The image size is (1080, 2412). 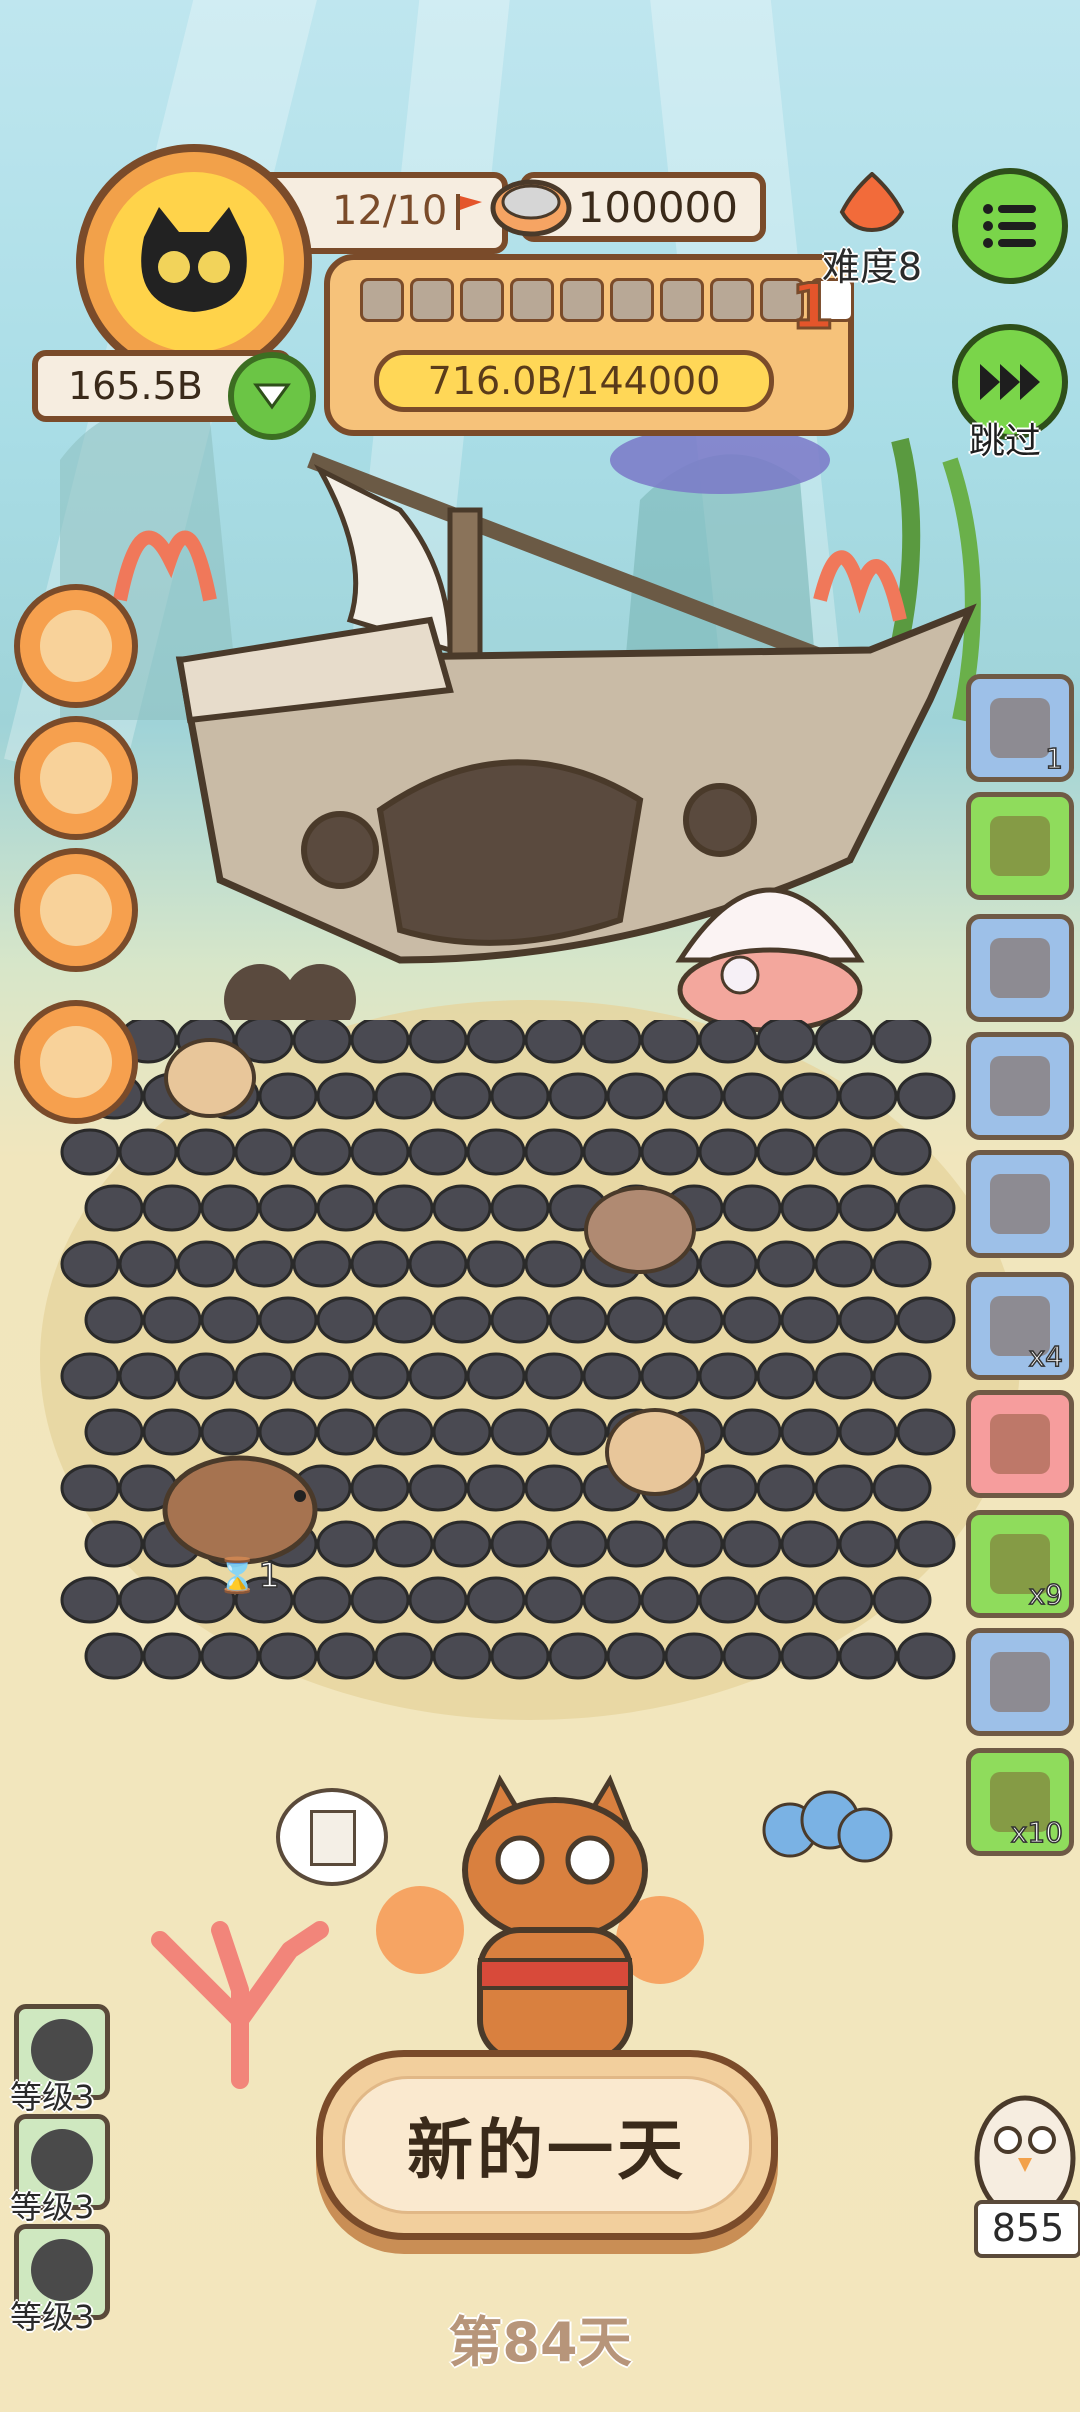 I want to click on walrus, so click(x=640, y=1230).